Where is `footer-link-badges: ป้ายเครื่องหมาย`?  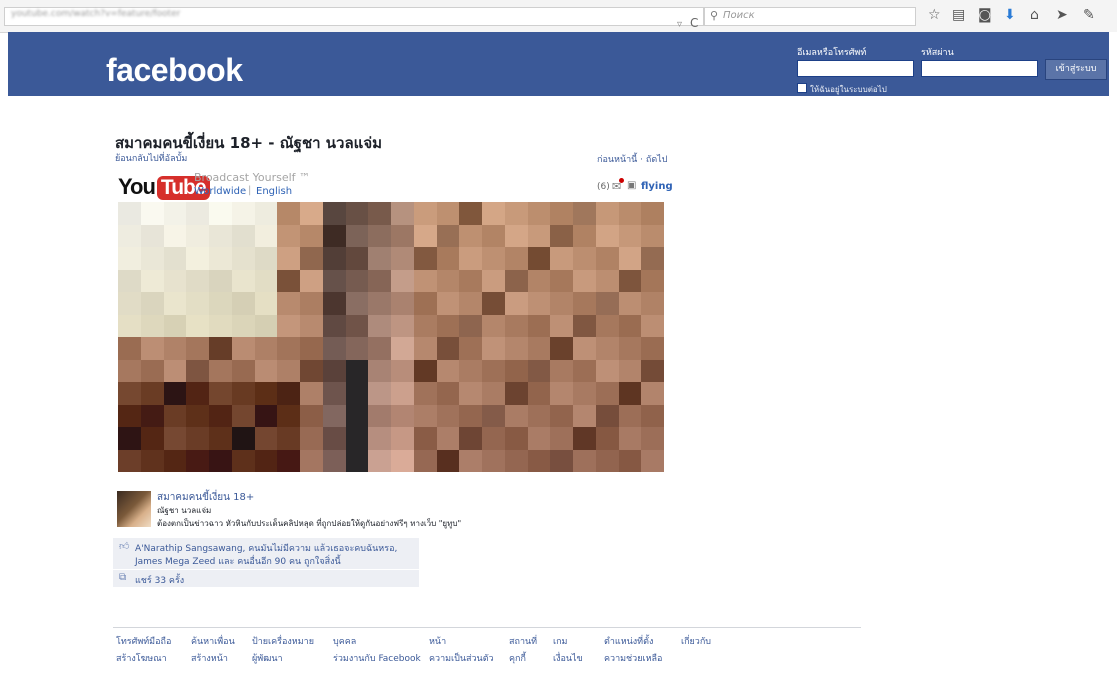 footer-link-badges: ป้ายเครื่องหมาย is located at coordinates (283, 641).